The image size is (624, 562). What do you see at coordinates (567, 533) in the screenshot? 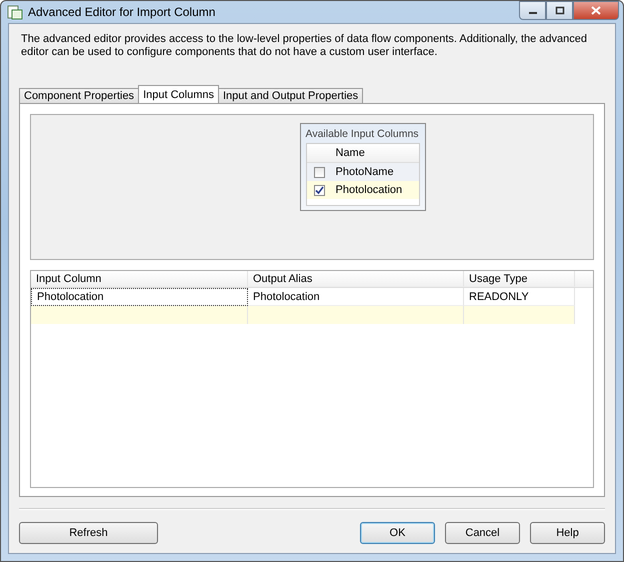
I see `dialog-button: Help` at bounding box center [567, 533].